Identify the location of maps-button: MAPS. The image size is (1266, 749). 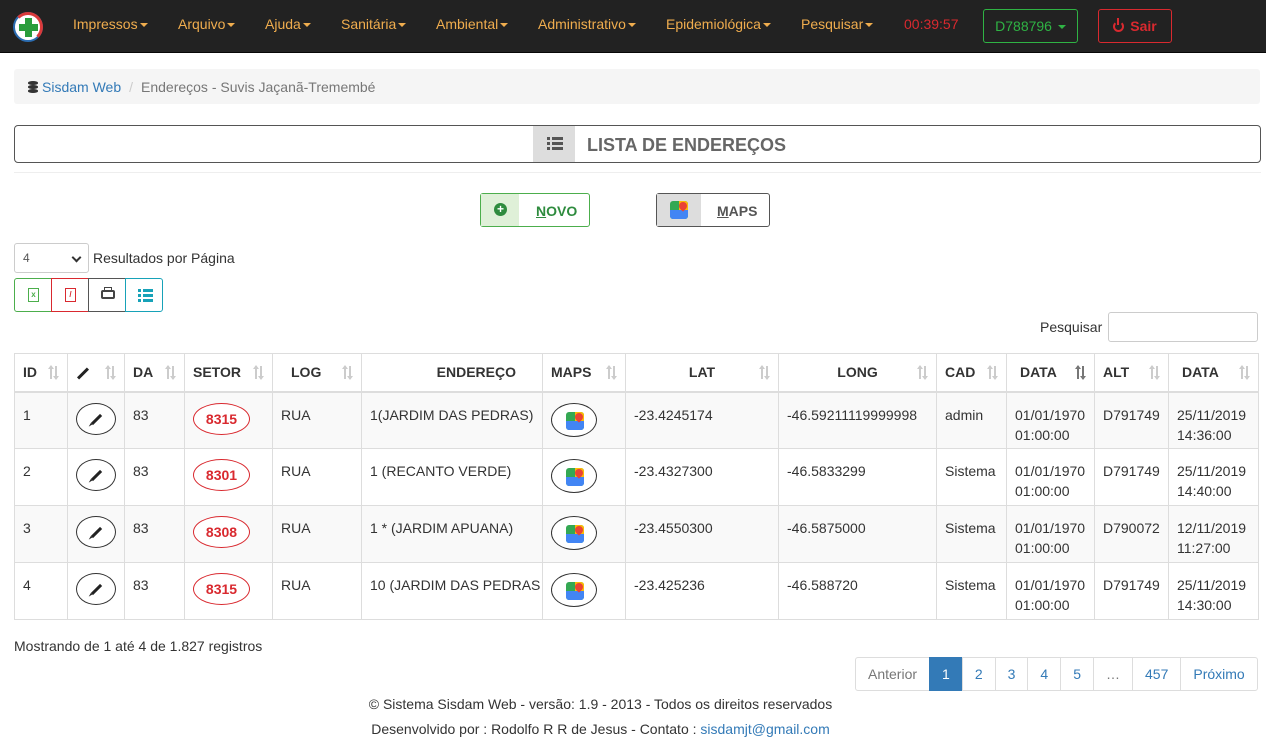
(713, 210).